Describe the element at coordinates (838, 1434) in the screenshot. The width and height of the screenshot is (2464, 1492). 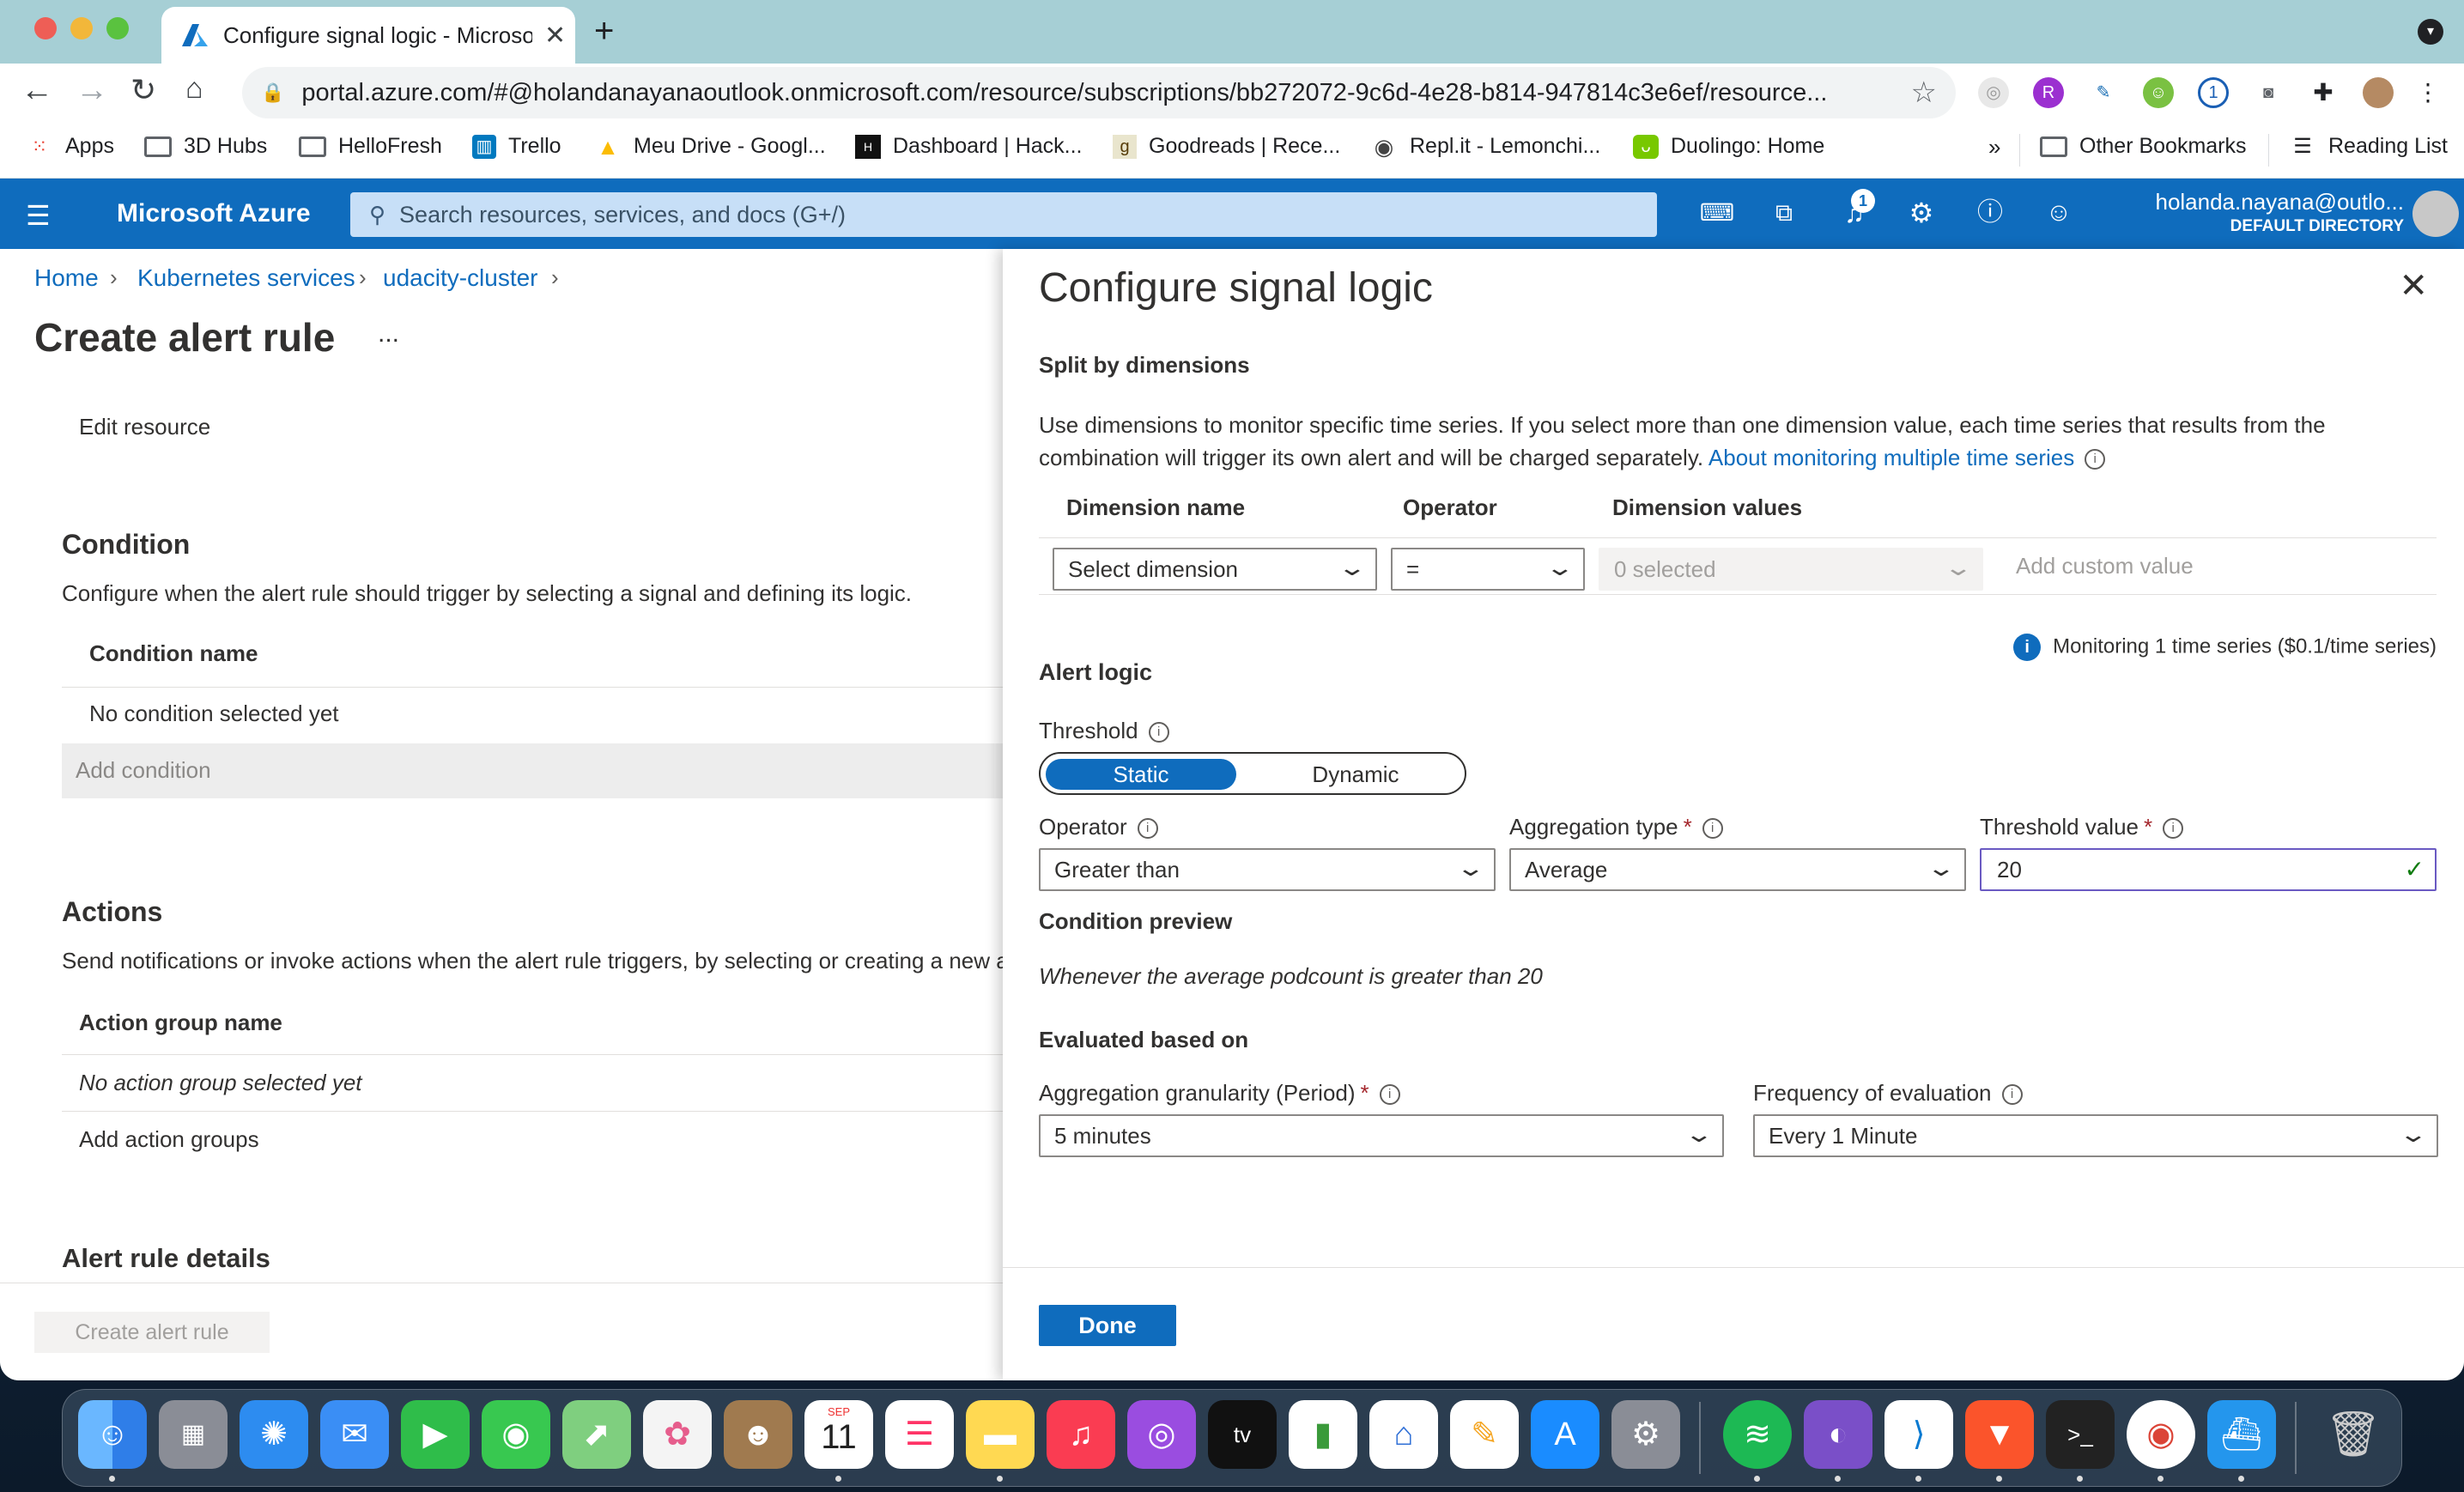
I see `calendar-icon: SEP 11` at that location.